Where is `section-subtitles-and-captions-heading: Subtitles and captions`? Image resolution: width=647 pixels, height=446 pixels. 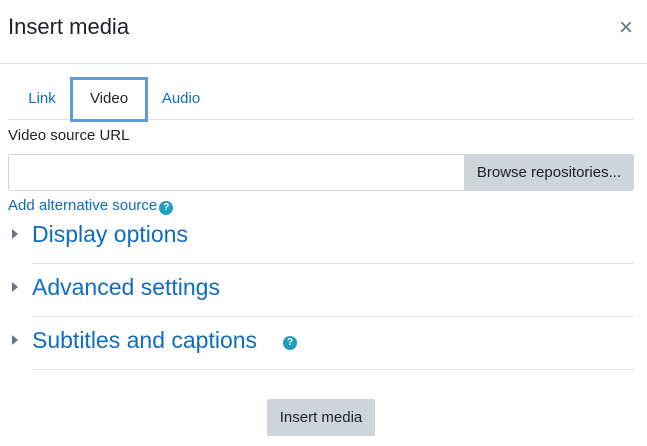
section-subtitles-and-captions-heading: Subtitles and captions is located at coordinates (144, 340).